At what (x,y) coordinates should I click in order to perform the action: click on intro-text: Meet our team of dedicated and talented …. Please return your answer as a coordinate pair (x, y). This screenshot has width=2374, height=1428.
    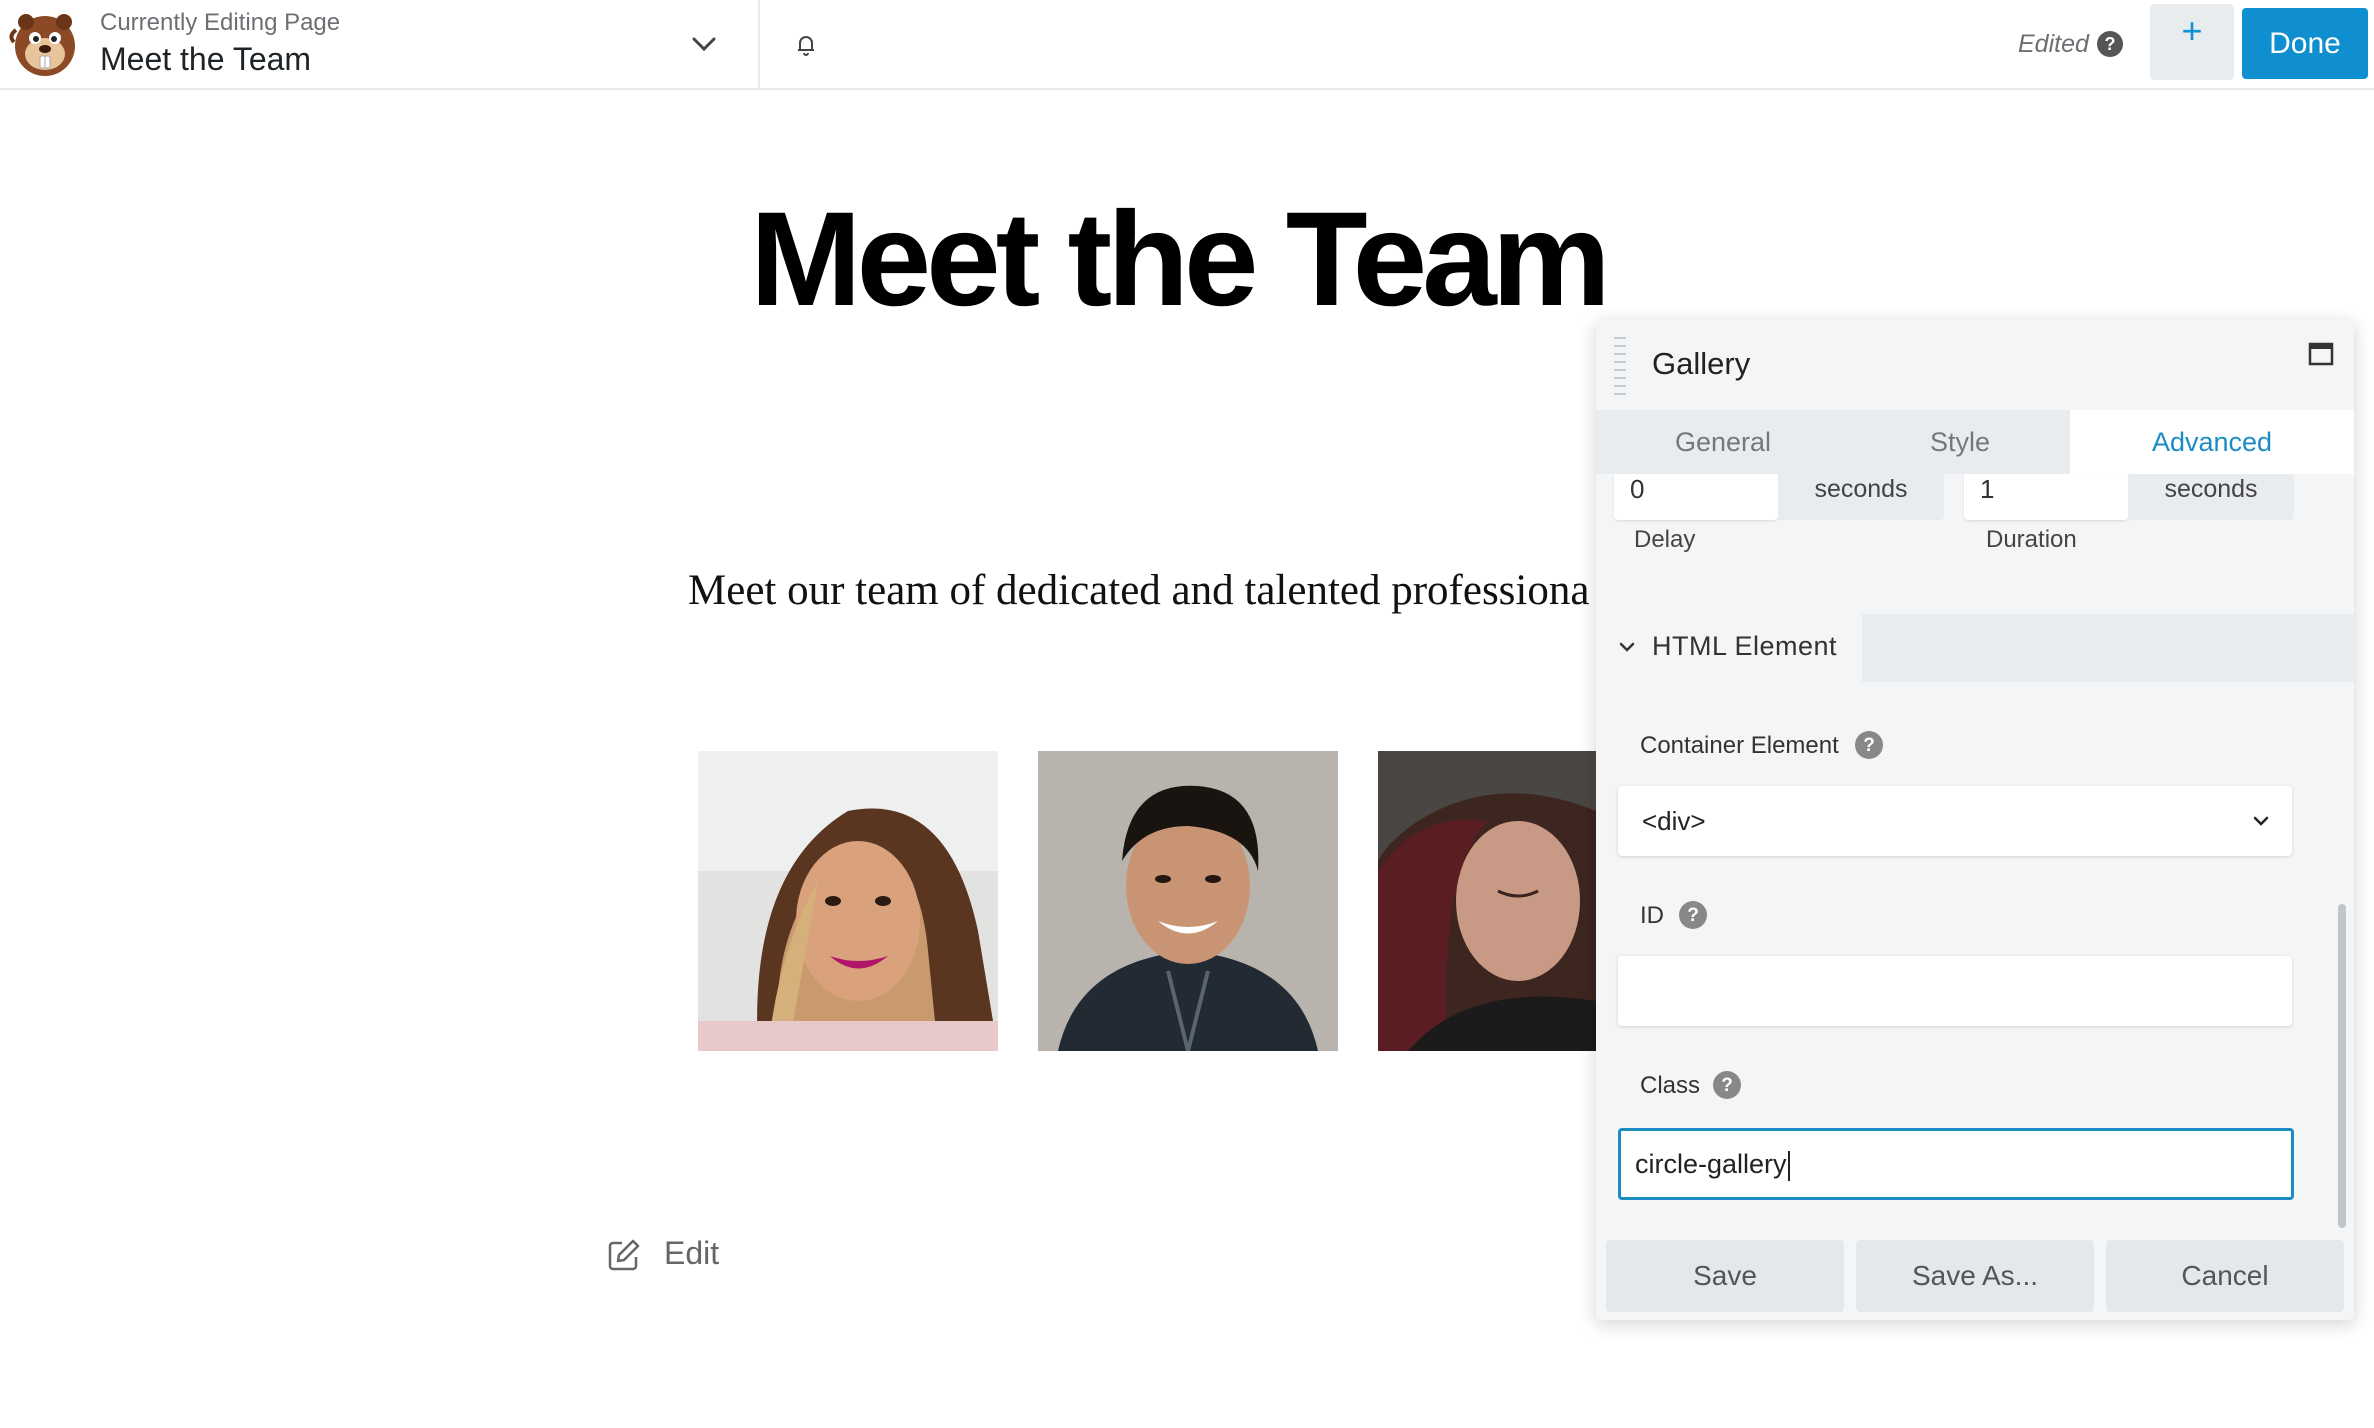
    Looking at the image, I should click on (1139, 590).